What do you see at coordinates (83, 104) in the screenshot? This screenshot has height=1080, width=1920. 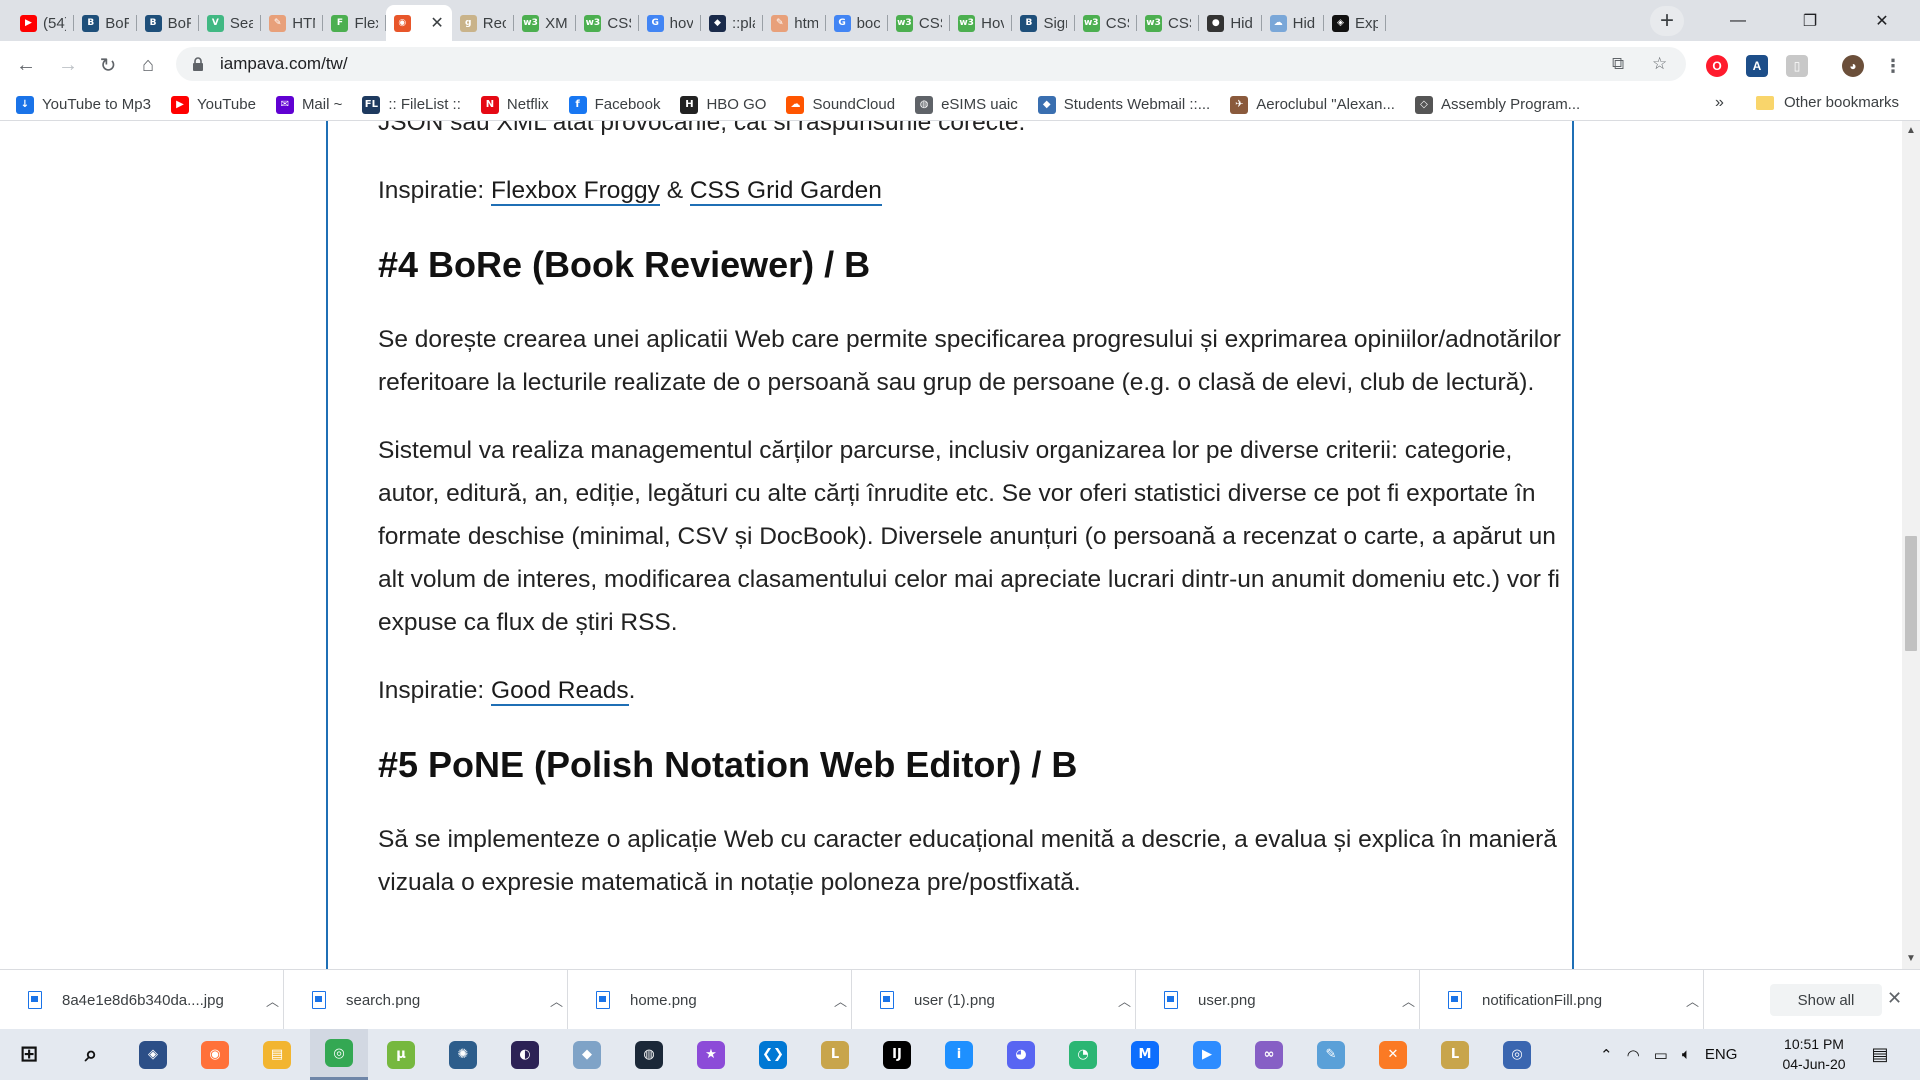 I see `bookmark-item: ↓ YouTube to Mp3` at bounding box center [83, 104].